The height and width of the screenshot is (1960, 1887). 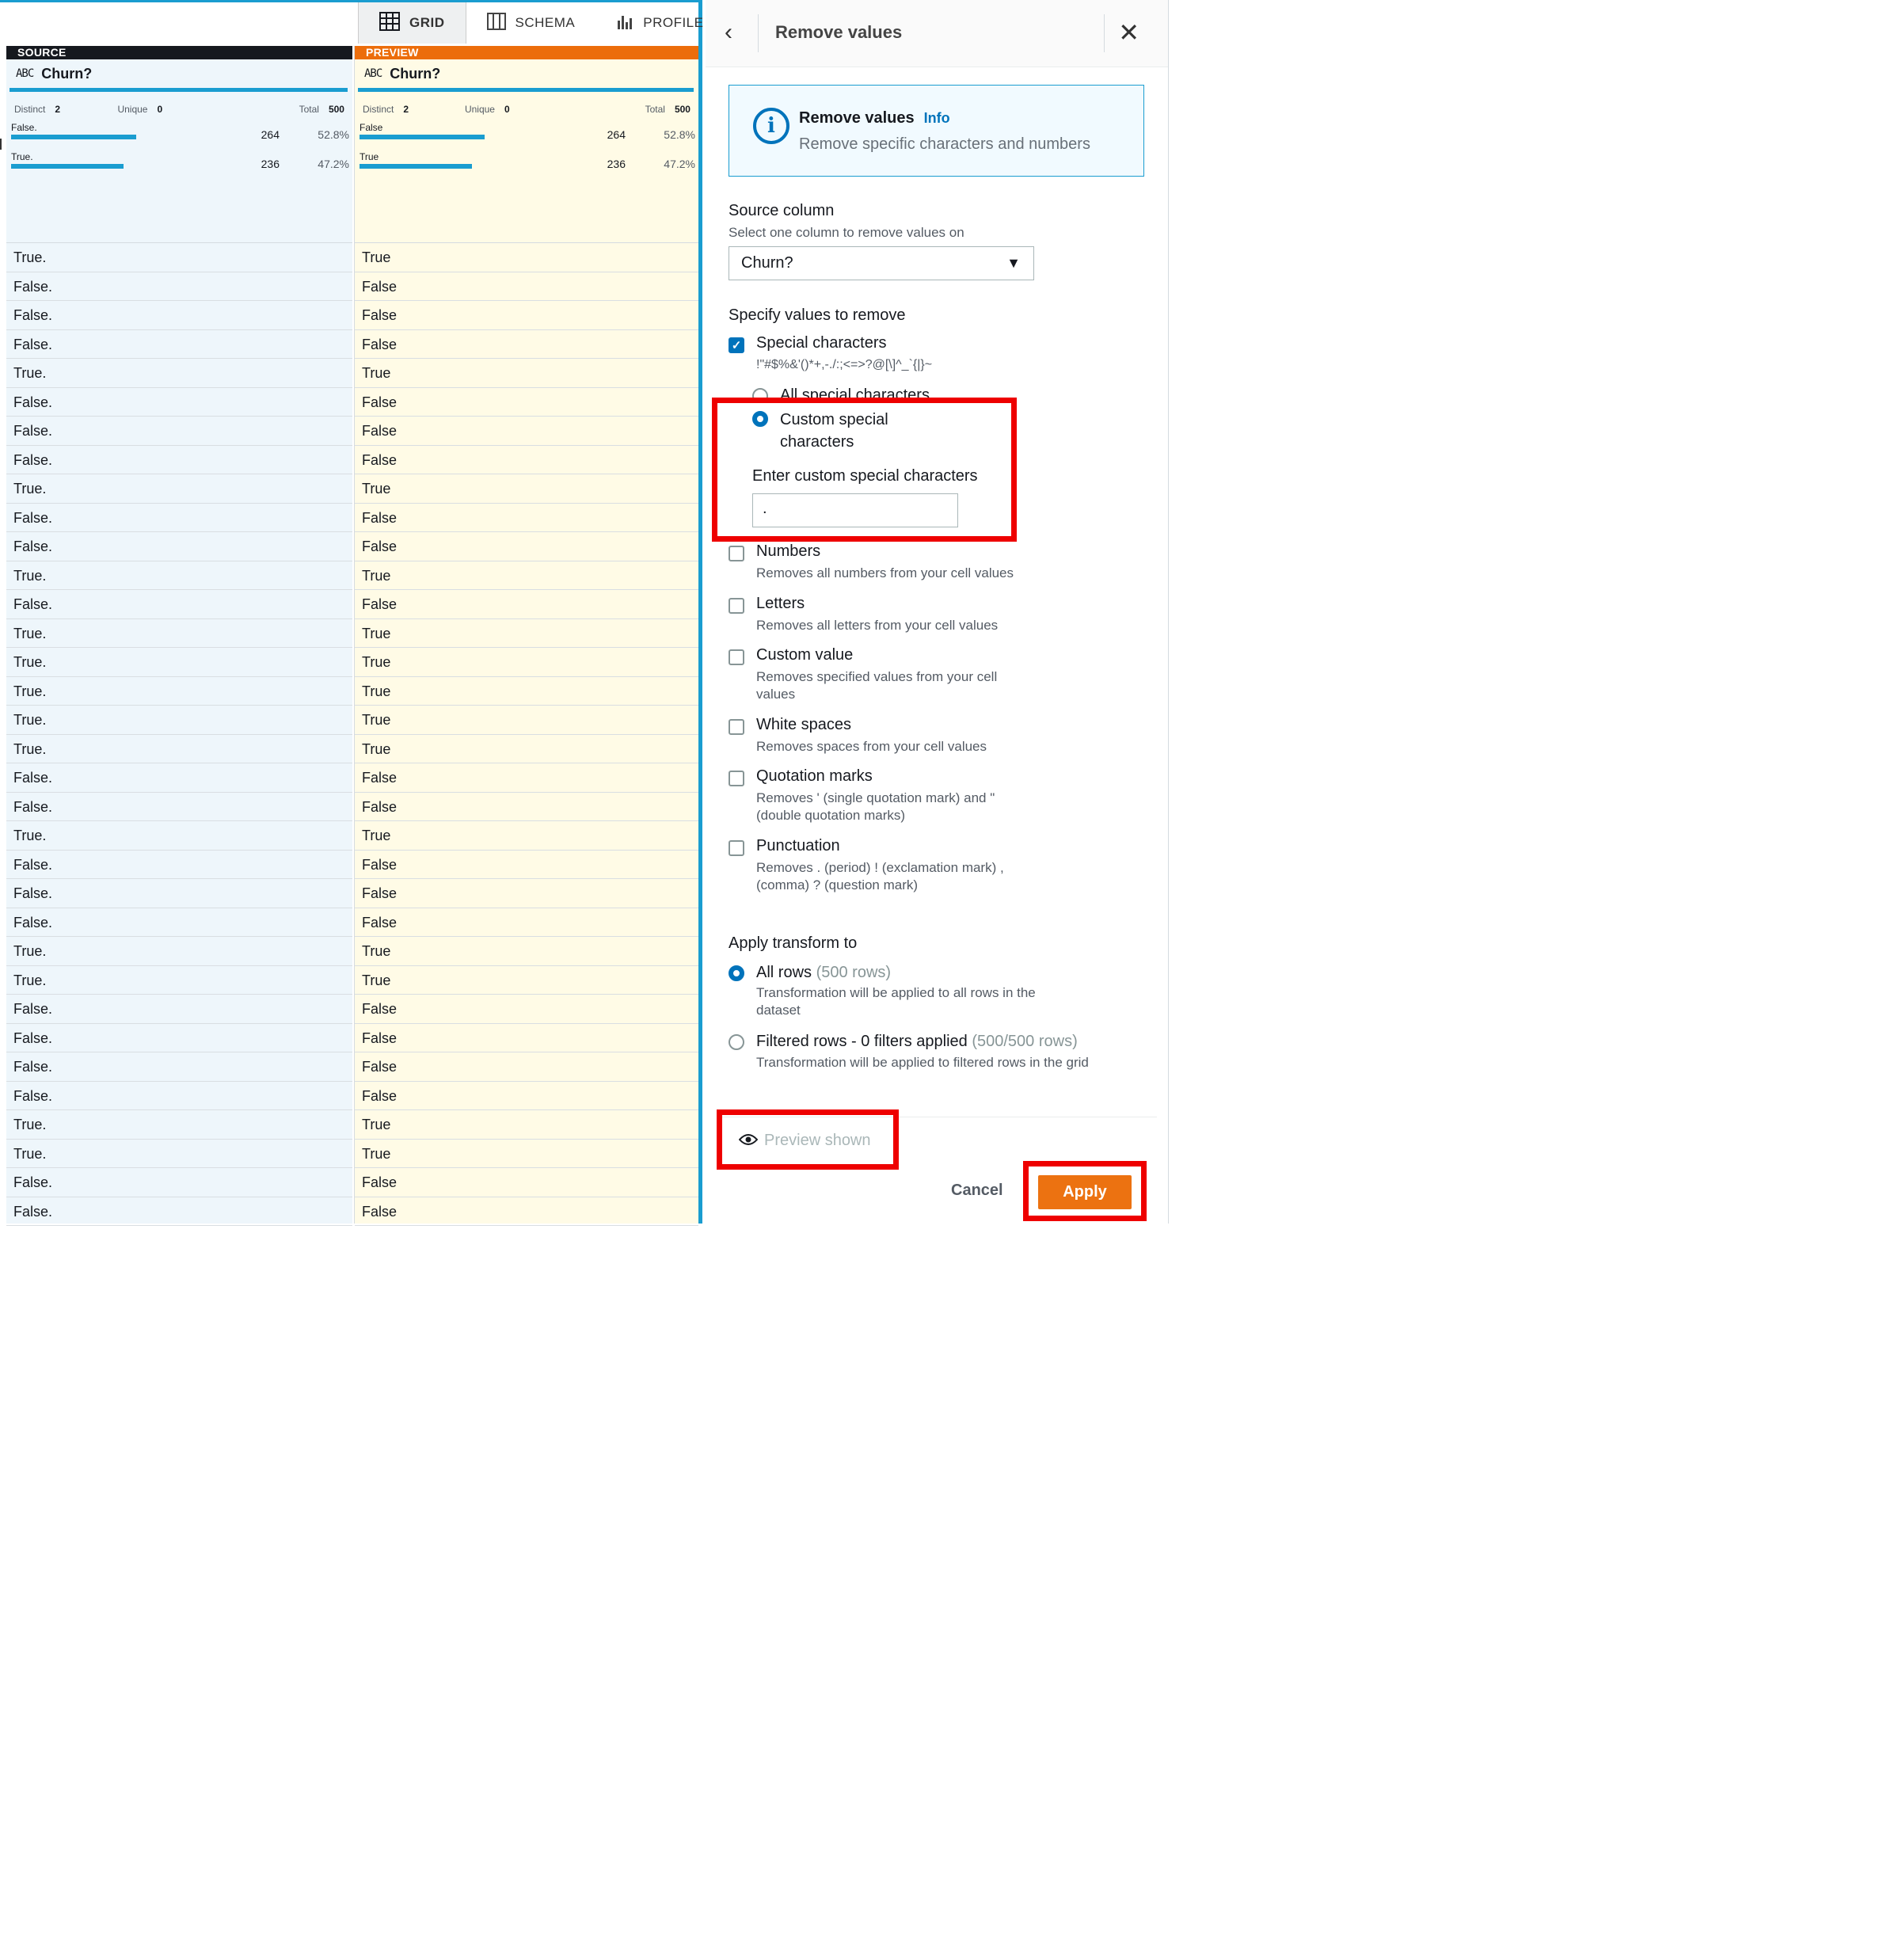 What do you see at coordinates (977, 1191) in the screenshot?
I see `cancel-button: Cancel` at bounding box center [977, 1191].